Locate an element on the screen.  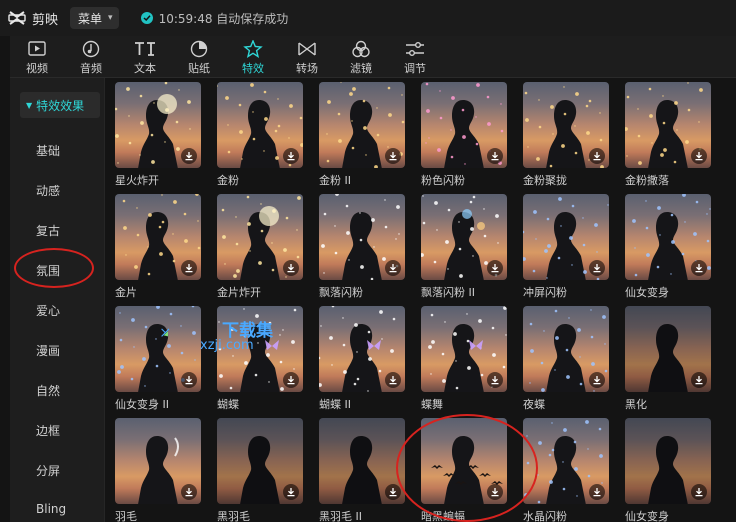
effect-card: 星火炸开 is located at coordinates (158, 135).